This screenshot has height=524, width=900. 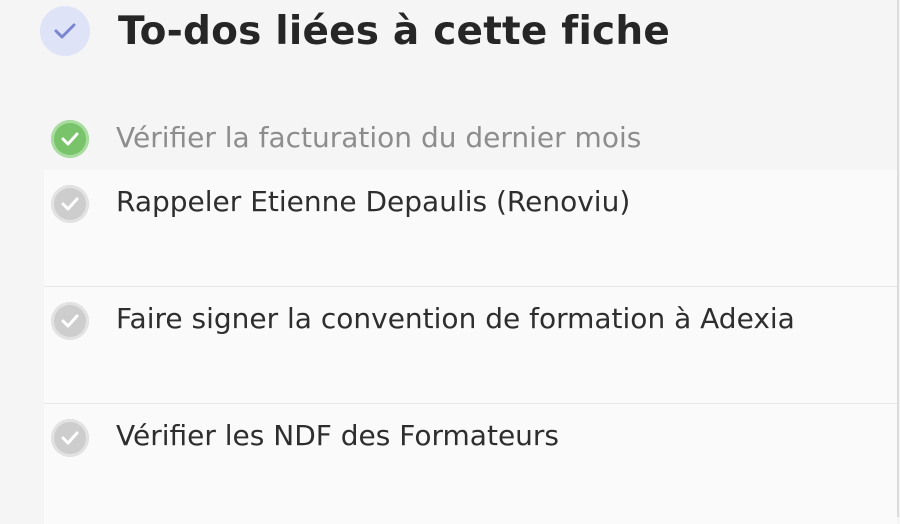 I want to click on todo-label: Vérifier les NDF des Formateurs, so click(x=338, y=435).